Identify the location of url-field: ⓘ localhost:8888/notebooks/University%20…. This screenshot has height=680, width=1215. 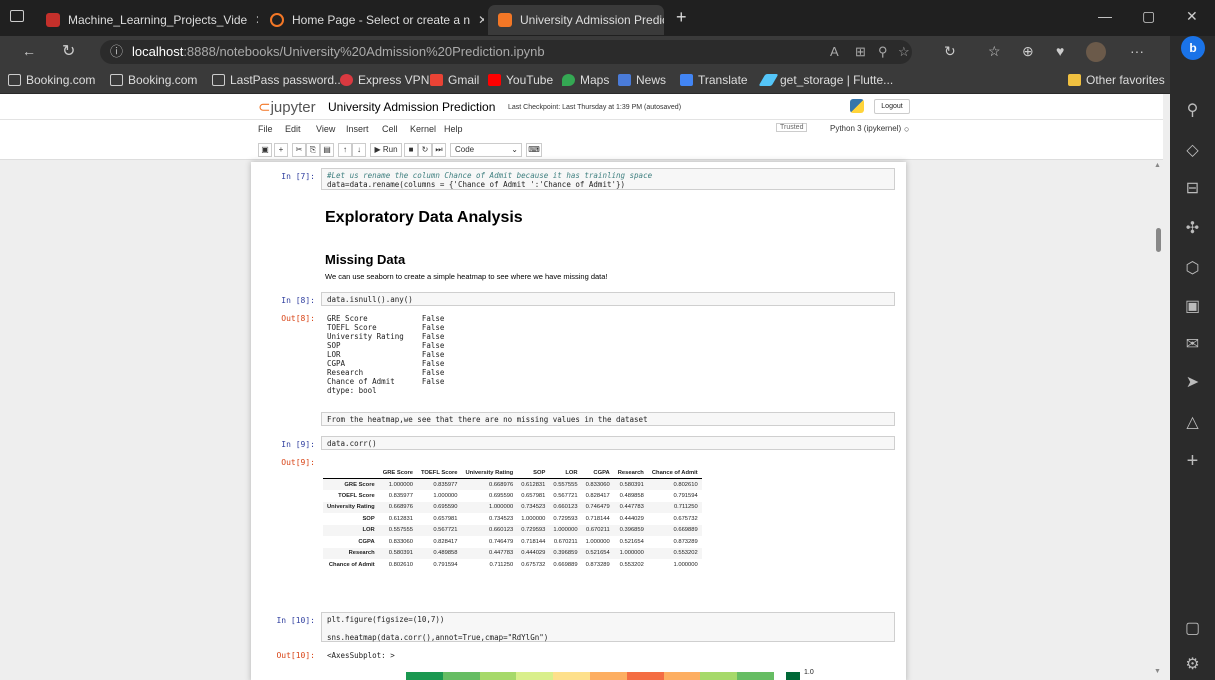
(506, 52).